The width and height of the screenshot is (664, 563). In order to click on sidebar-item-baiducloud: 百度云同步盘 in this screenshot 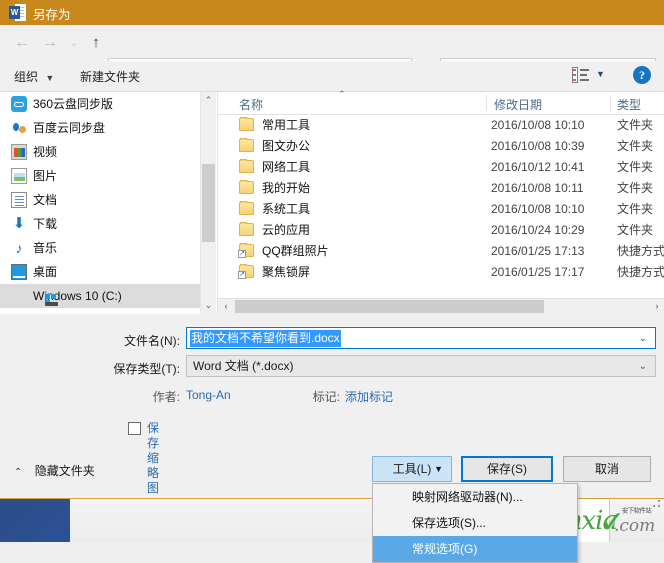, I will do `click(100, 128)`.